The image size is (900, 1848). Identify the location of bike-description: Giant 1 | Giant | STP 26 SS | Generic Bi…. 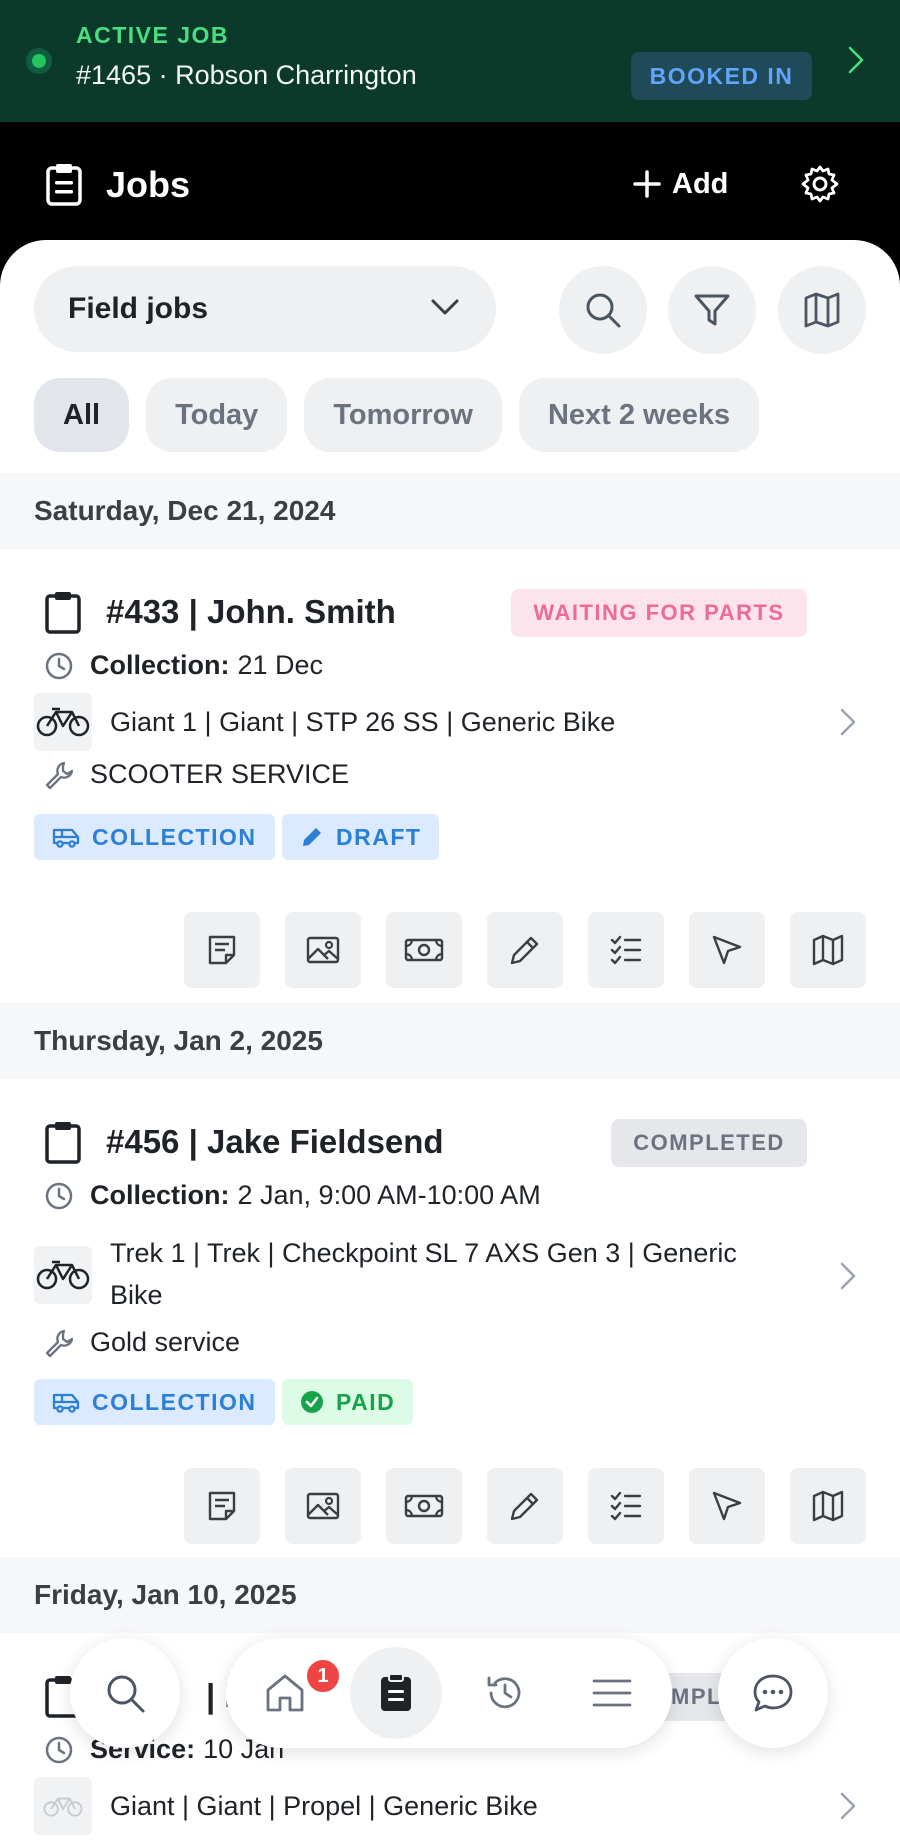
(363, 722).